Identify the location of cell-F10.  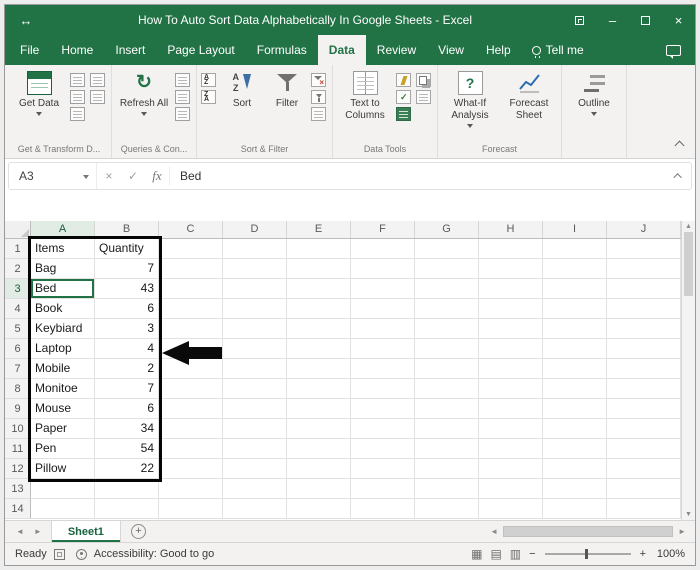
(383, 429).